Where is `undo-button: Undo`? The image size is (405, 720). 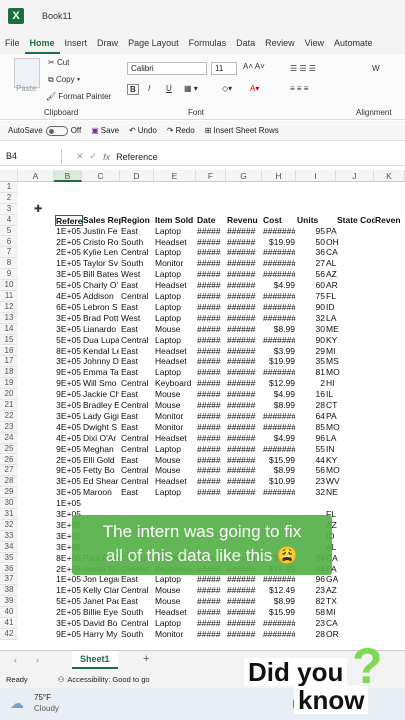
undo-button: Undo is located at coordinates (147, 130).